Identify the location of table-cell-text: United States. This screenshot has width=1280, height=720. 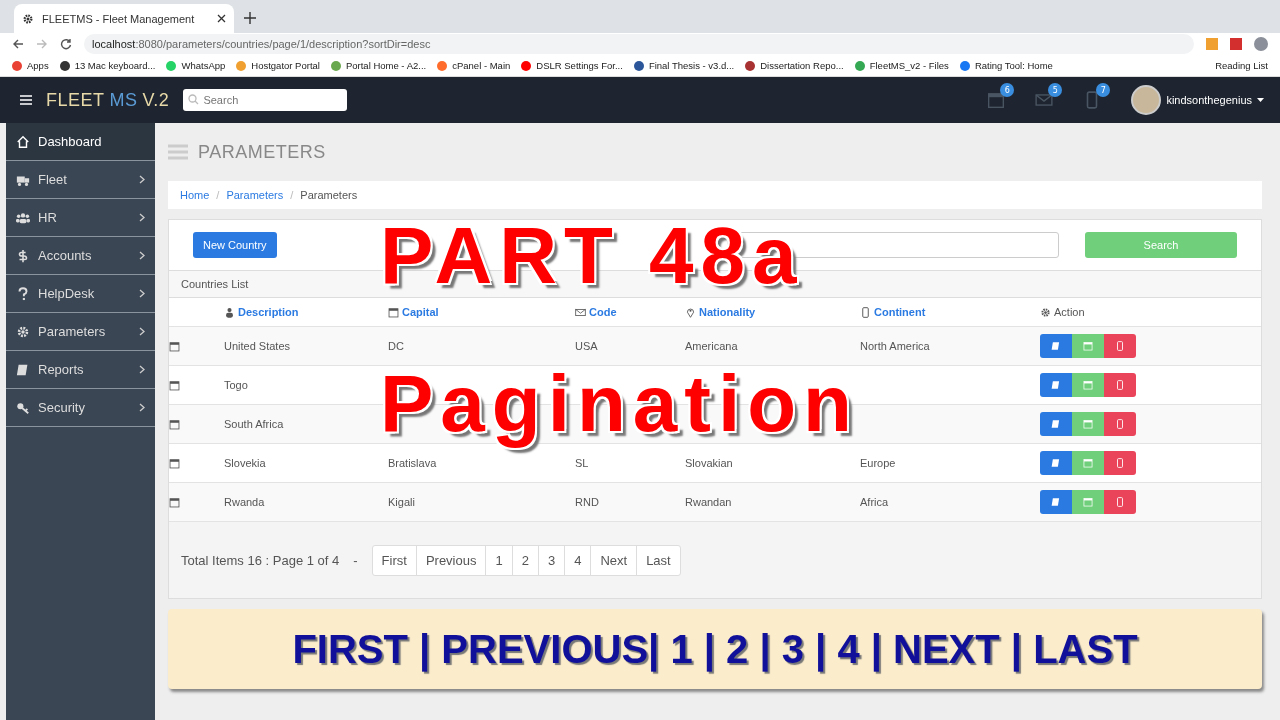
(258, 346).